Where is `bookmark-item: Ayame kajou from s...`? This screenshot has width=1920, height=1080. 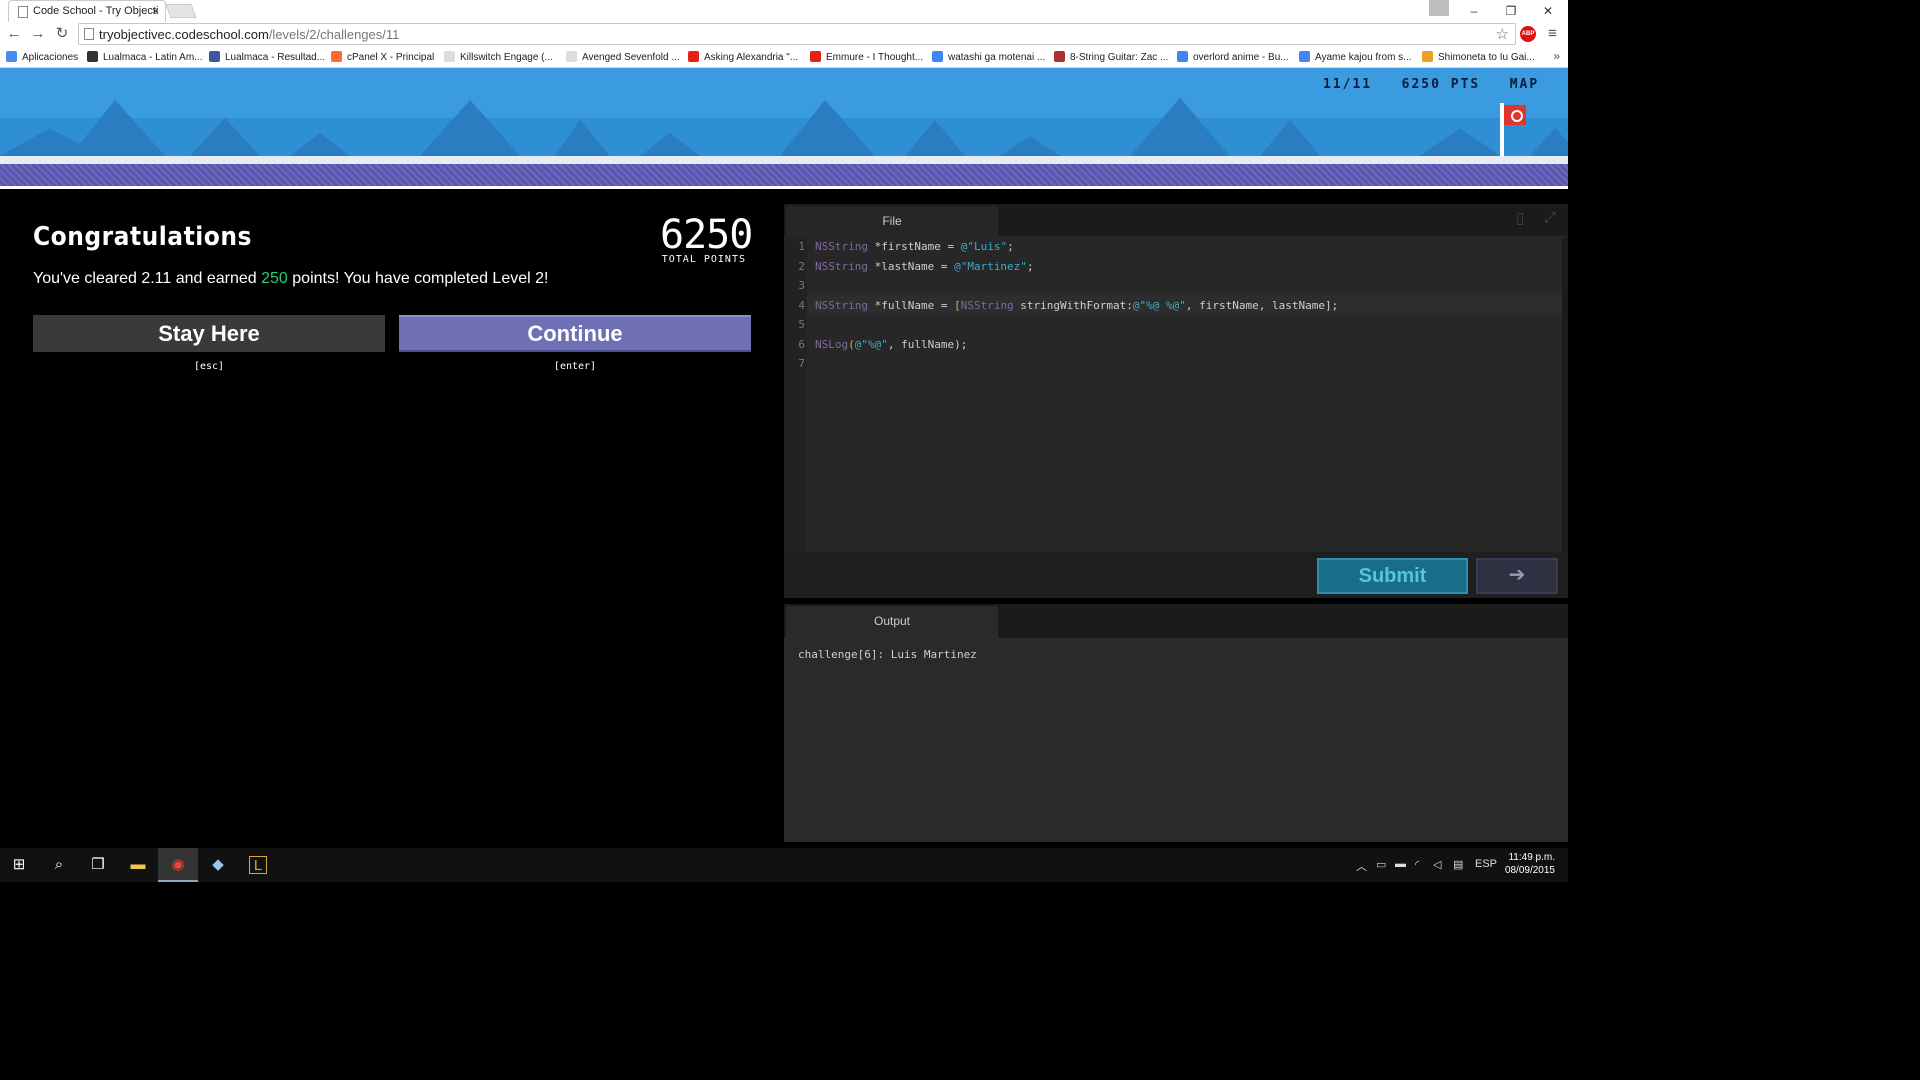 bookmark-item: Ayame kajou from s... is located at coordinates (1355, 57).